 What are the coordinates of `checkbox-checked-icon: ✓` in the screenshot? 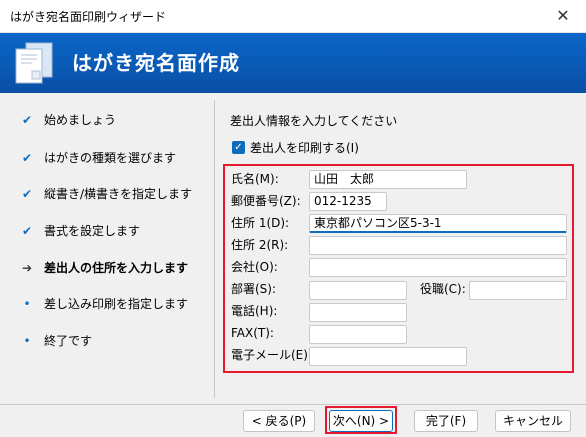 It's located at (238, 147).